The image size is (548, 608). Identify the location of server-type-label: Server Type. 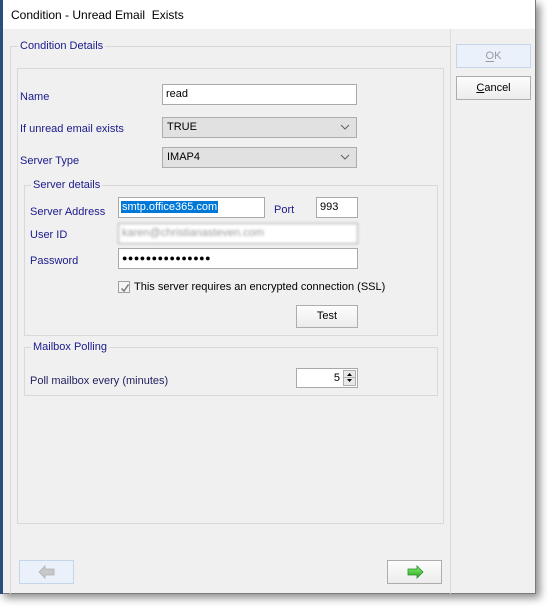
(50, 161).